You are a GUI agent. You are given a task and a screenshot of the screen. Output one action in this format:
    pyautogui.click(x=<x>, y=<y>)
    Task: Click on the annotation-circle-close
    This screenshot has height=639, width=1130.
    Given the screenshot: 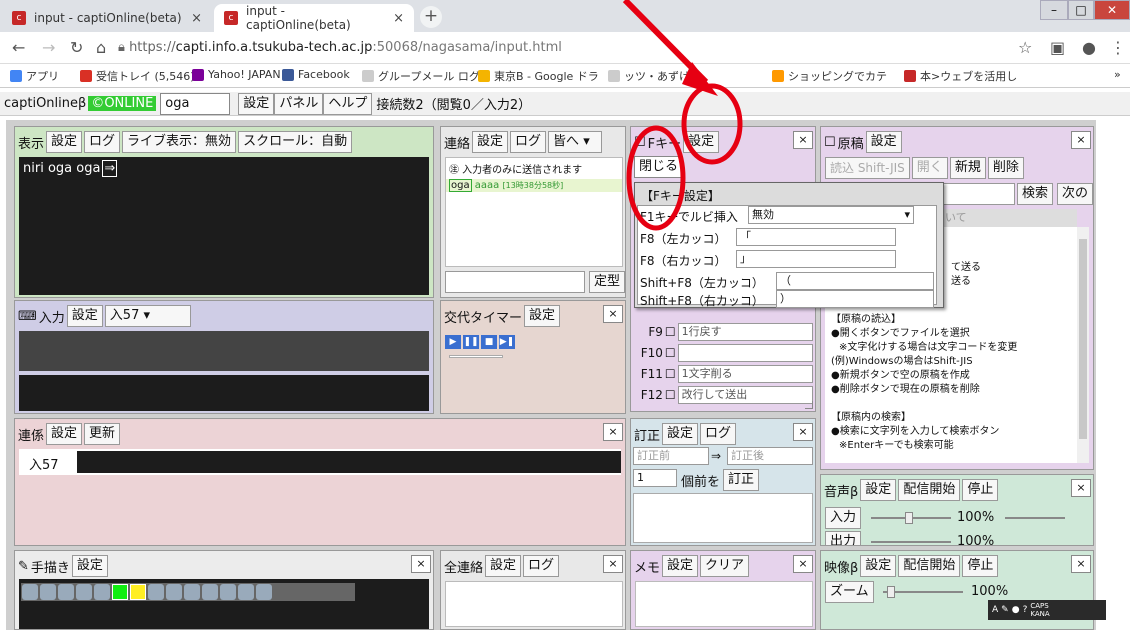 What is the action you would take?
    pyautogui.click(x=656, y=178)
    